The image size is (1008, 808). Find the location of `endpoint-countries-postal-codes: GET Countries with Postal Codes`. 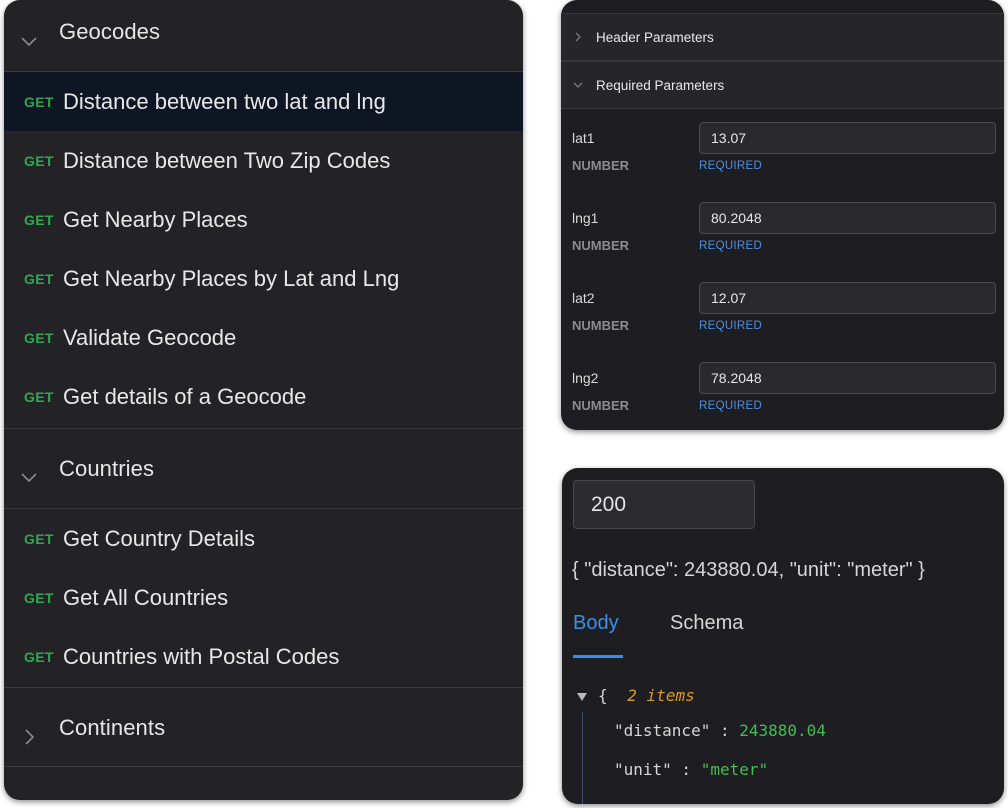

endpoint-countries-postal-codes: GET Countries with Postal Codes is located at coordinates (263, 656).